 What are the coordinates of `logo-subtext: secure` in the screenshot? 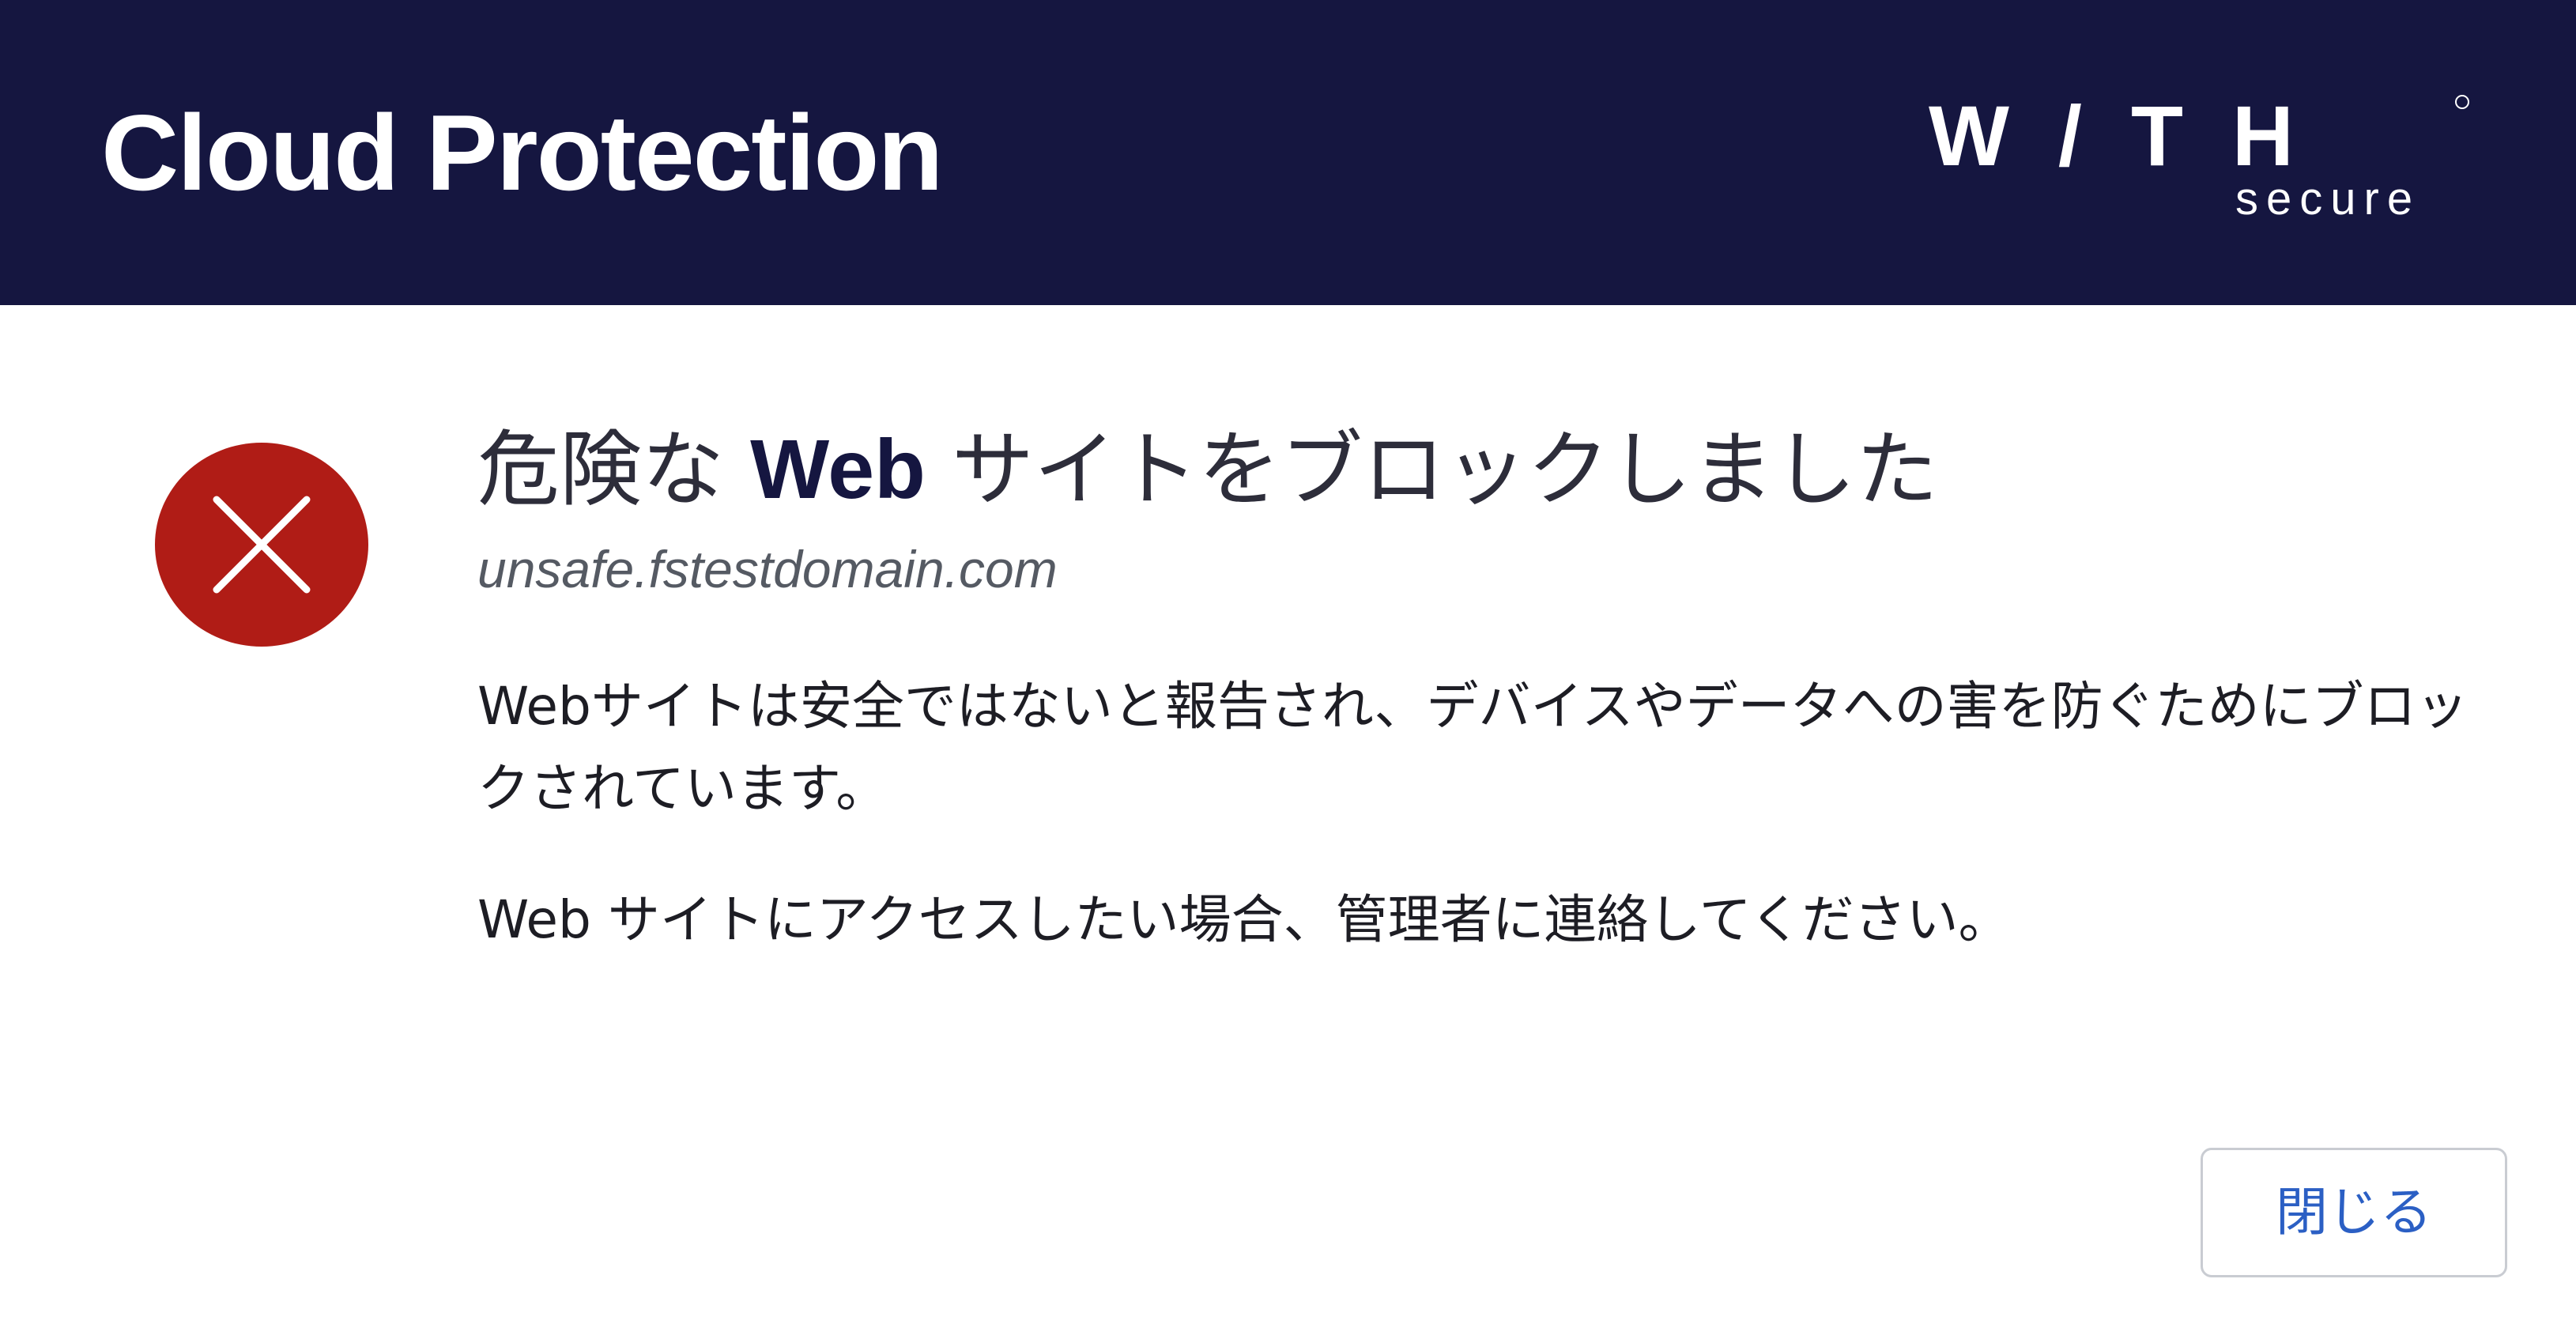 It's located at (2328, 199).